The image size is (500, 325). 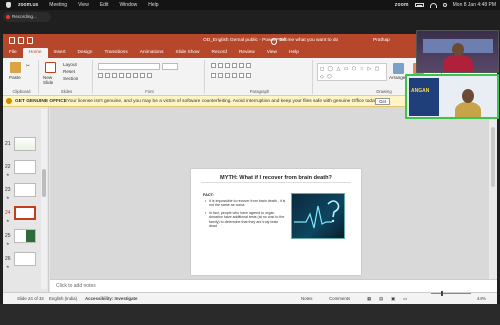 What do you see at coordinates (104, 5) in the screenshot?
I see `menu-edit: Edit` at bounding box center [104, 5].